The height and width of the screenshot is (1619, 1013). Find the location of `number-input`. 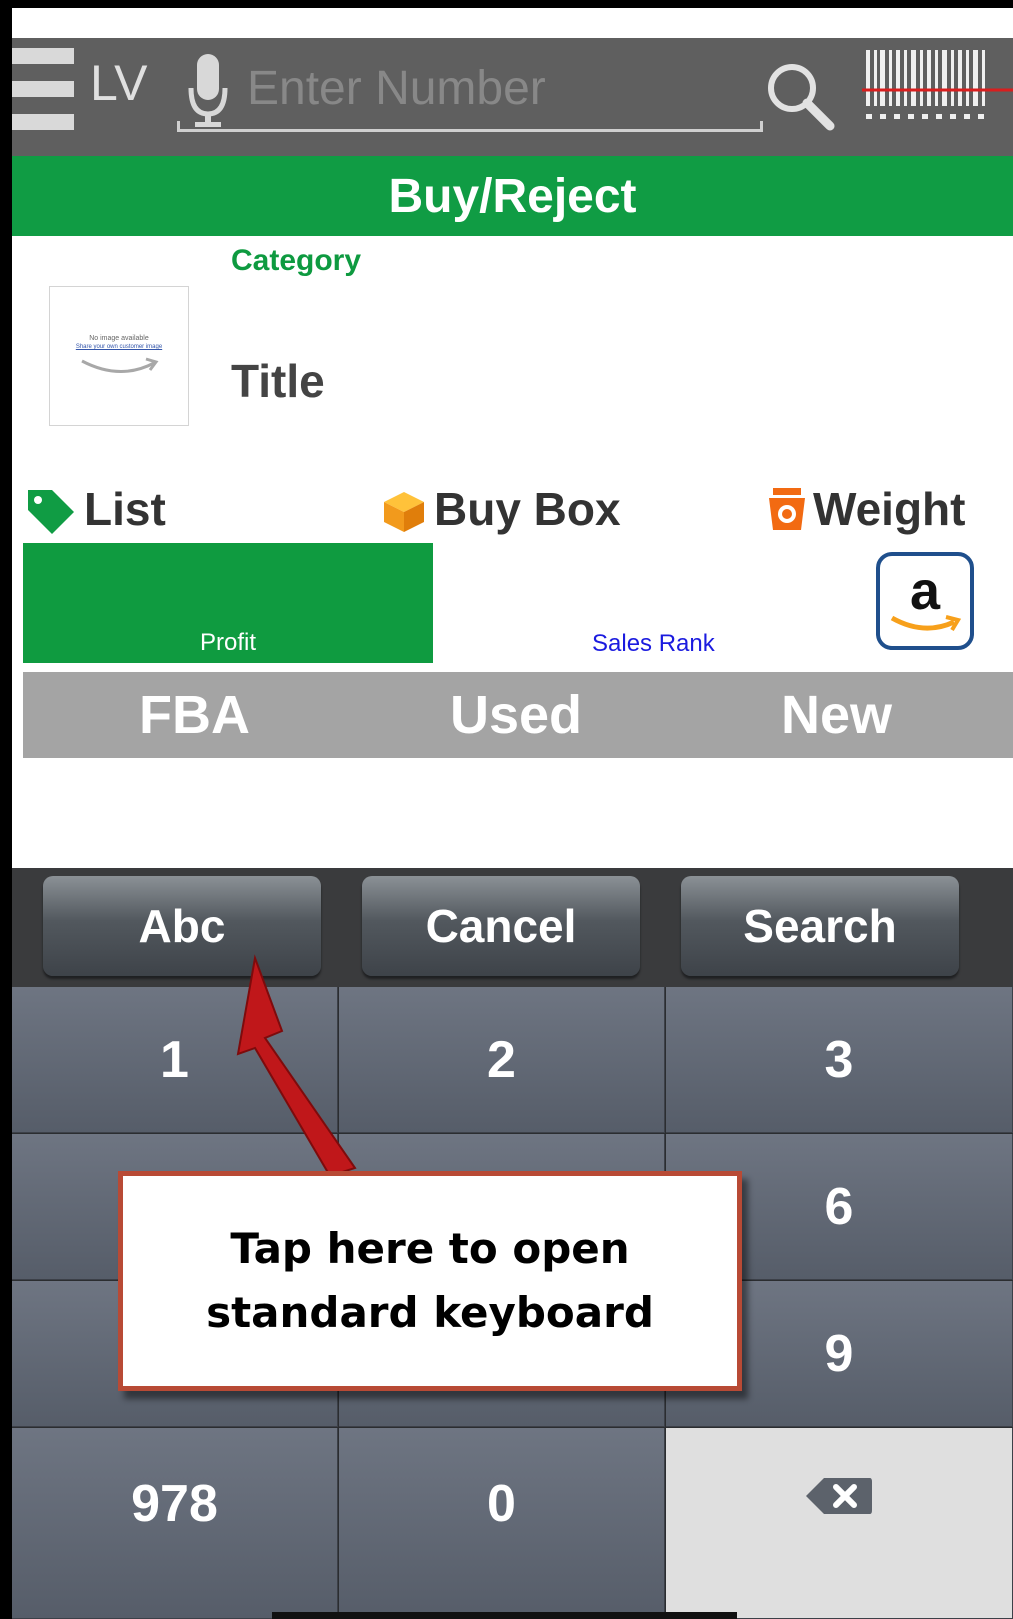

number-input is located at coordinates (497, 88).